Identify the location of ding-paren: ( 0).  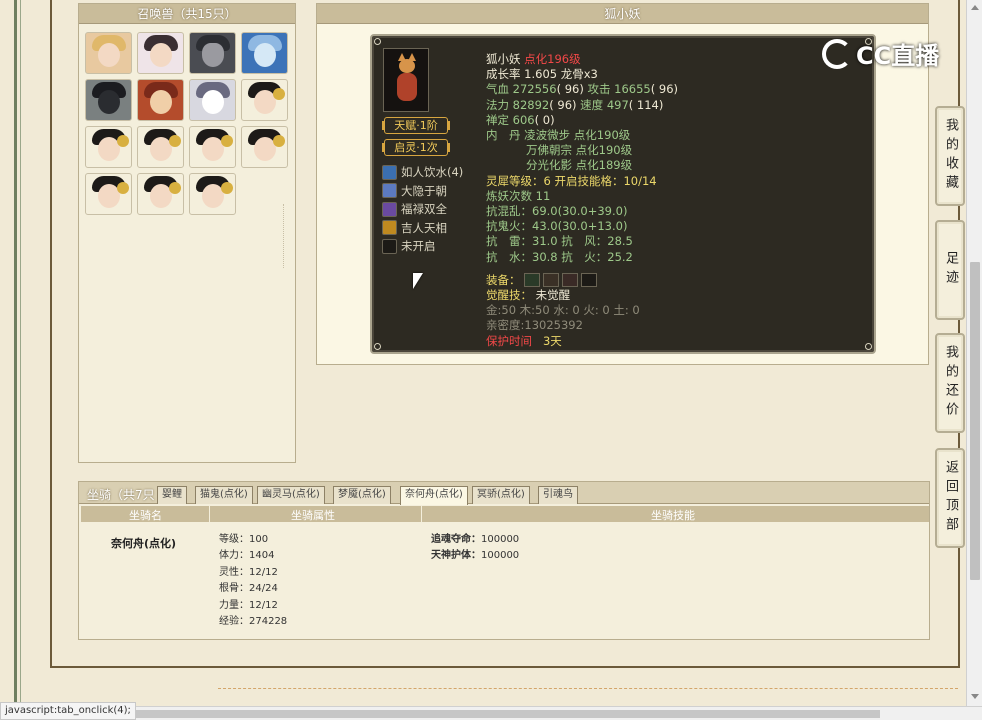
(544, 119).